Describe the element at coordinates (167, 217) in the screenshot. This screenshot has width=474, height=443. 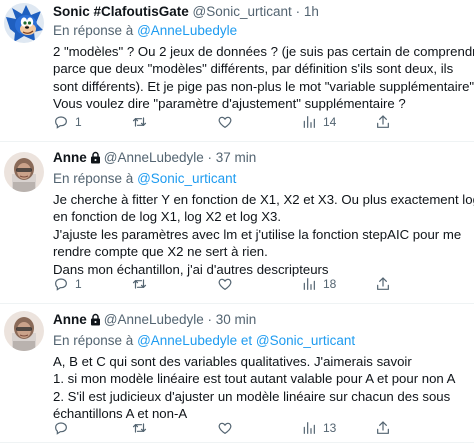
I see `tweet-text-line: en fonction de log X1, log X2 et log X3.` at that location.